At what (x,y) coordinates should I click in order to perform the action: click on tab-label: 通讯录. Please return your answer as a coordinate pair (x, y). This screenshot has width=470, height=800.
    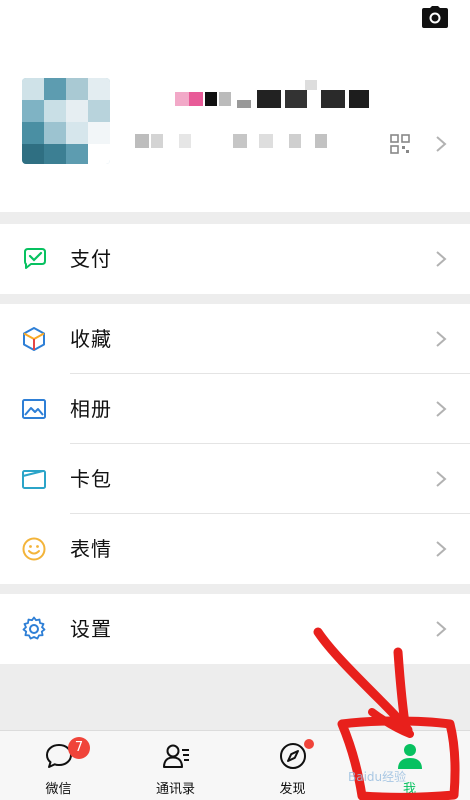
    Looking at the image, I should click on (175, 789).